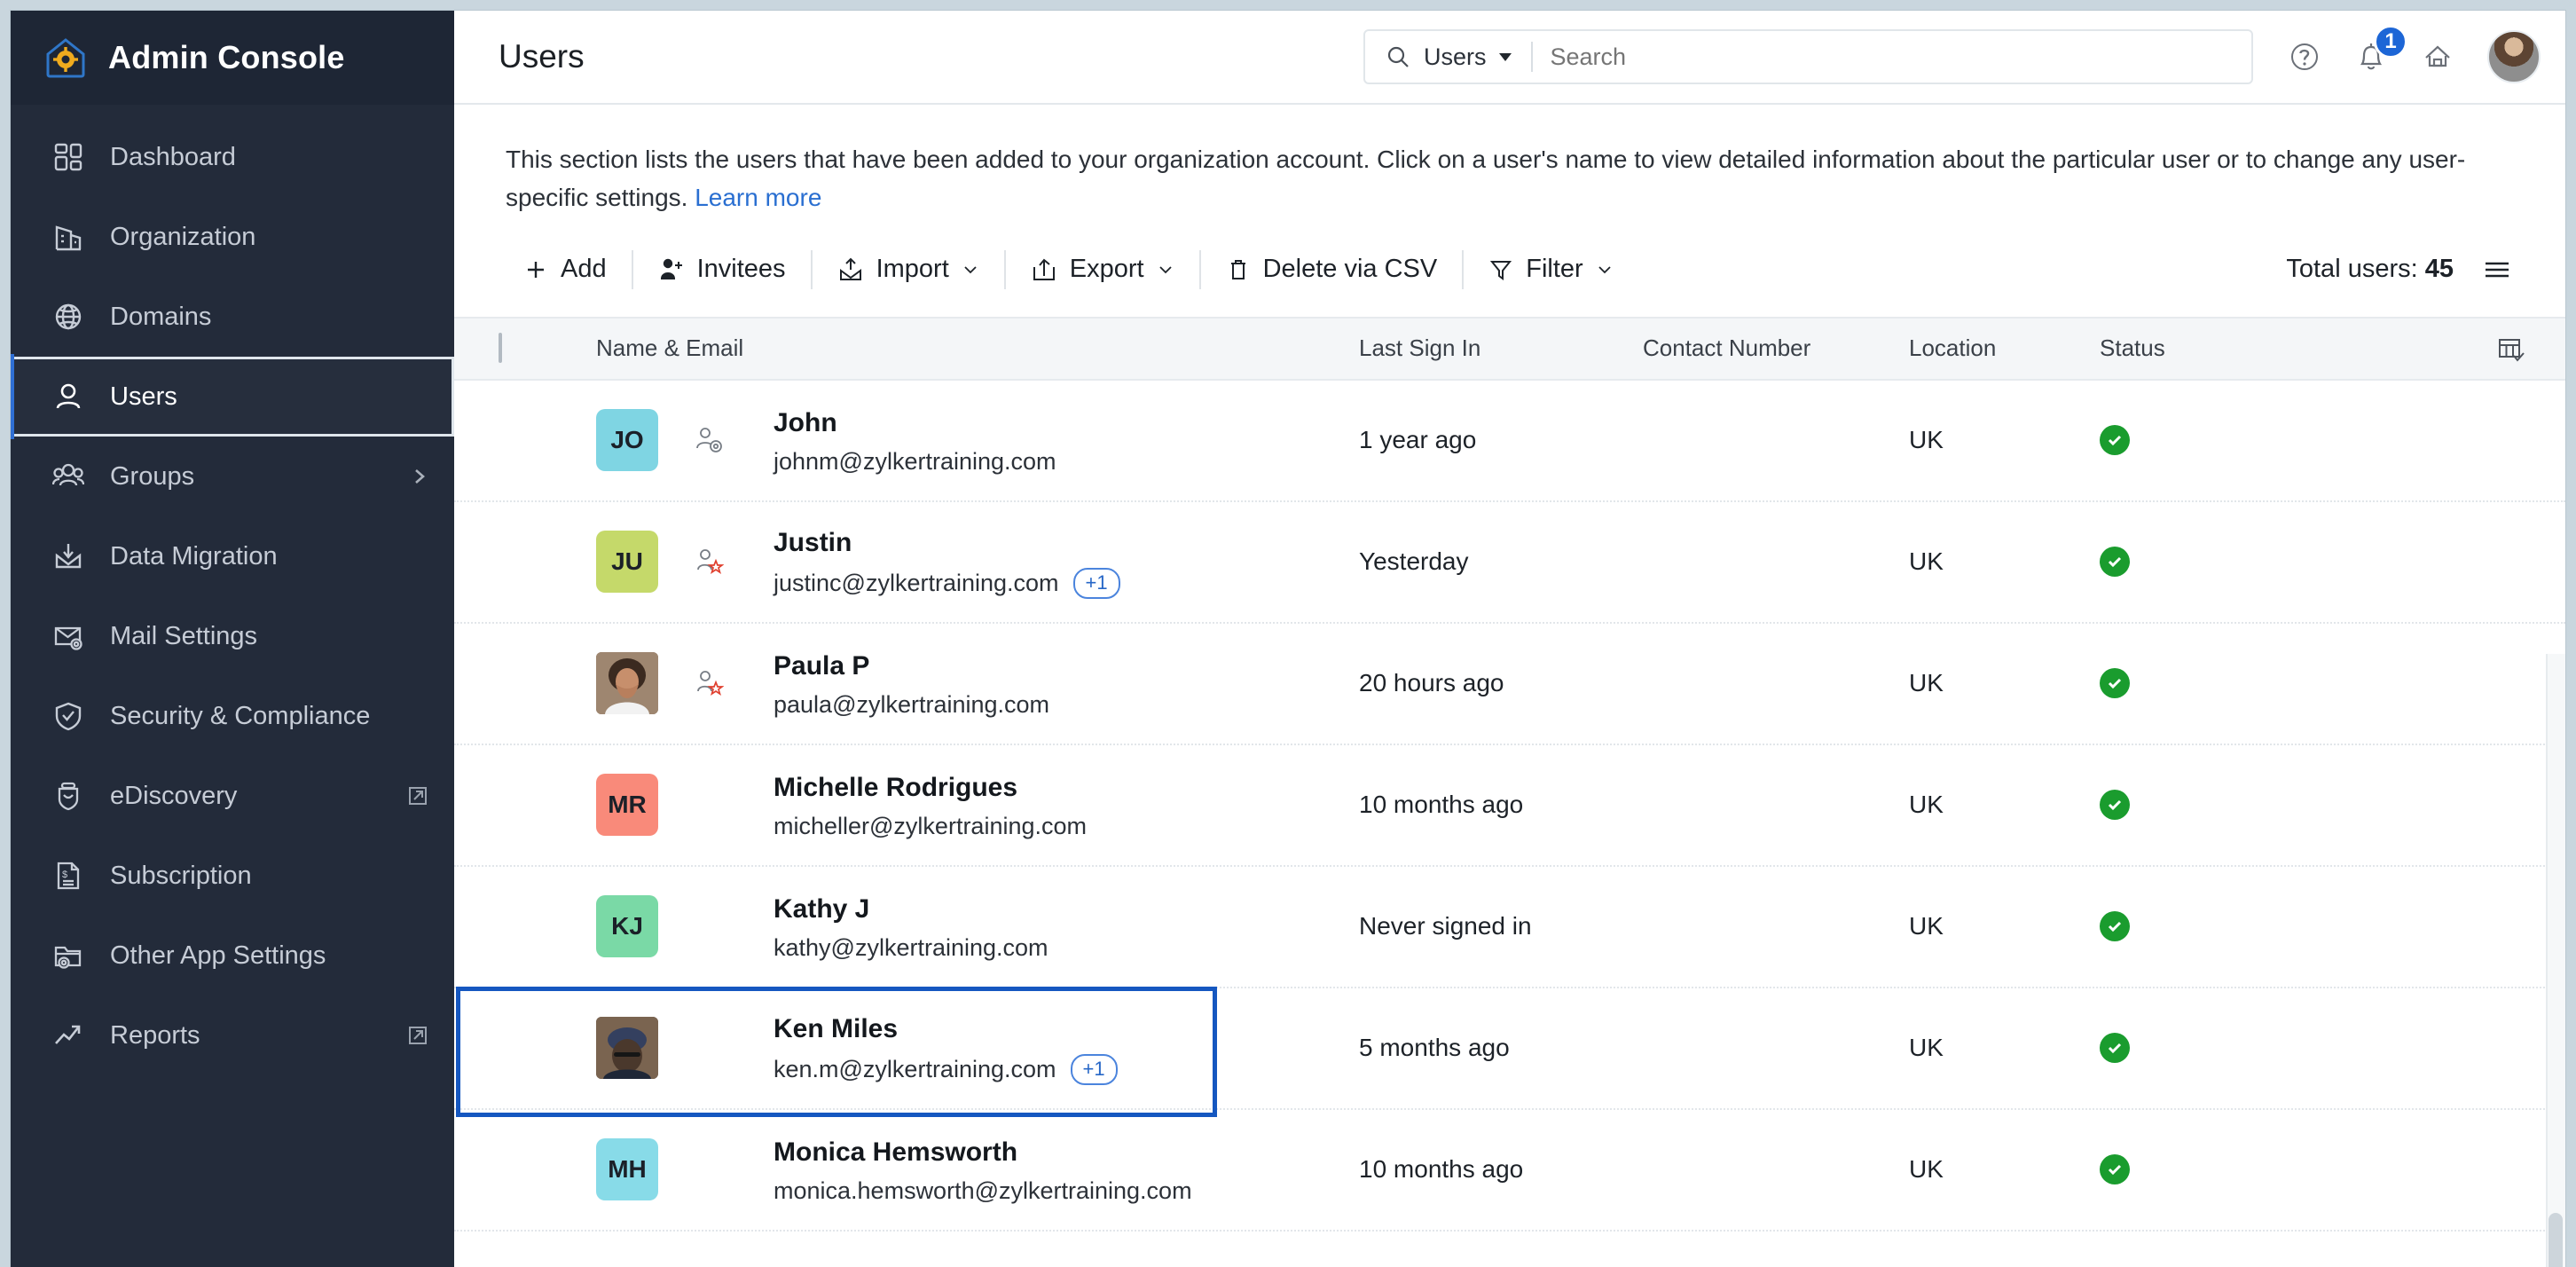 The height and width of the screenshot is (1267, 2576). What do you see at coordinates (232, 1035) in the screenshot?
I see `sidebar-item-reports: Reports` at bounding box center [232, 1035].